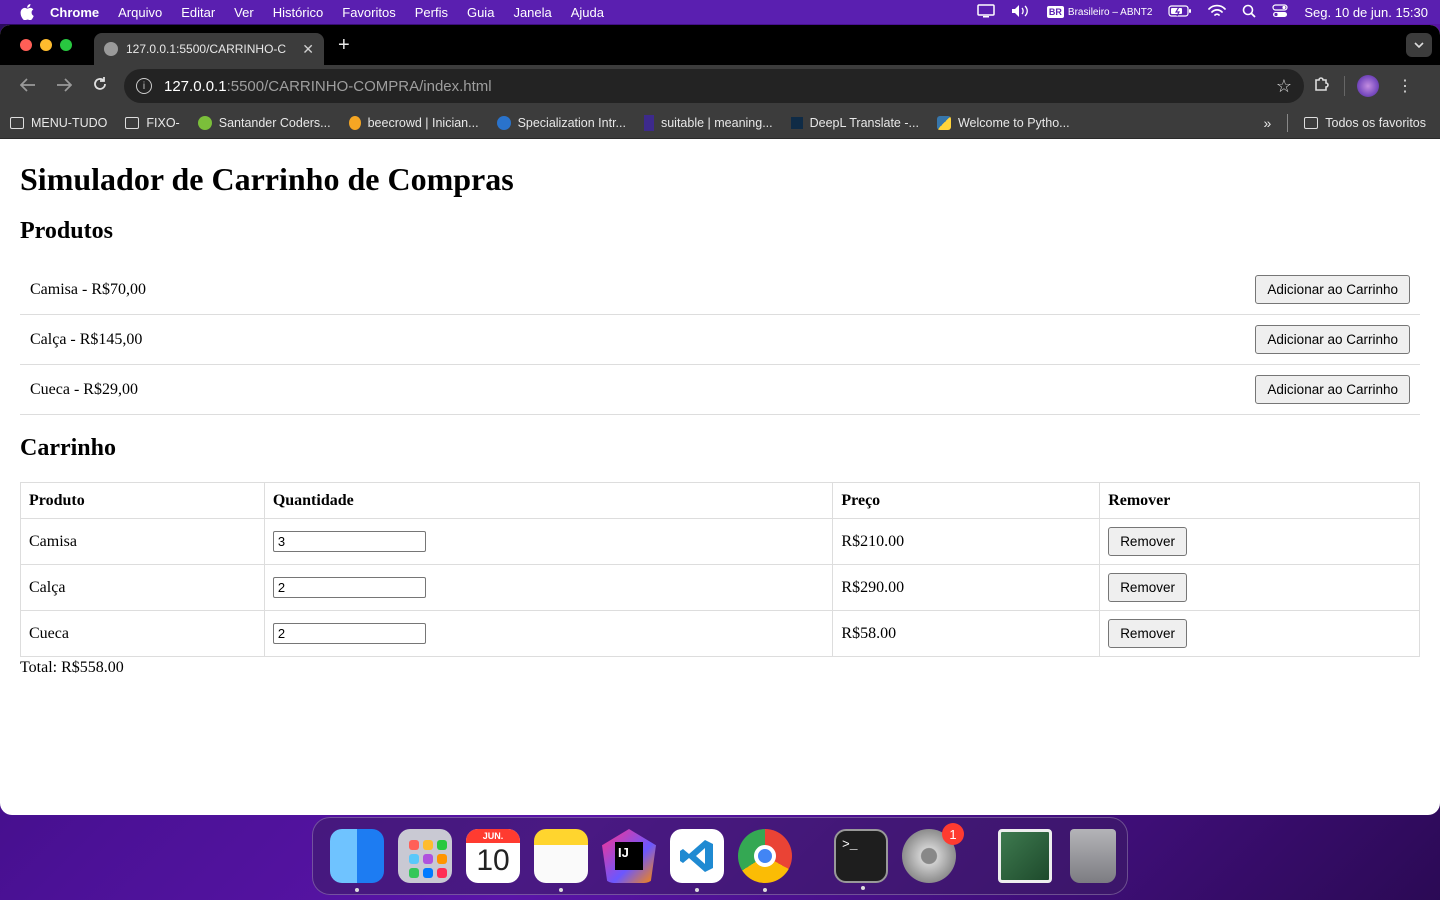  Describe the element at coordinates (561, 860) in the screenshot. I see `notes-icon` at that location.